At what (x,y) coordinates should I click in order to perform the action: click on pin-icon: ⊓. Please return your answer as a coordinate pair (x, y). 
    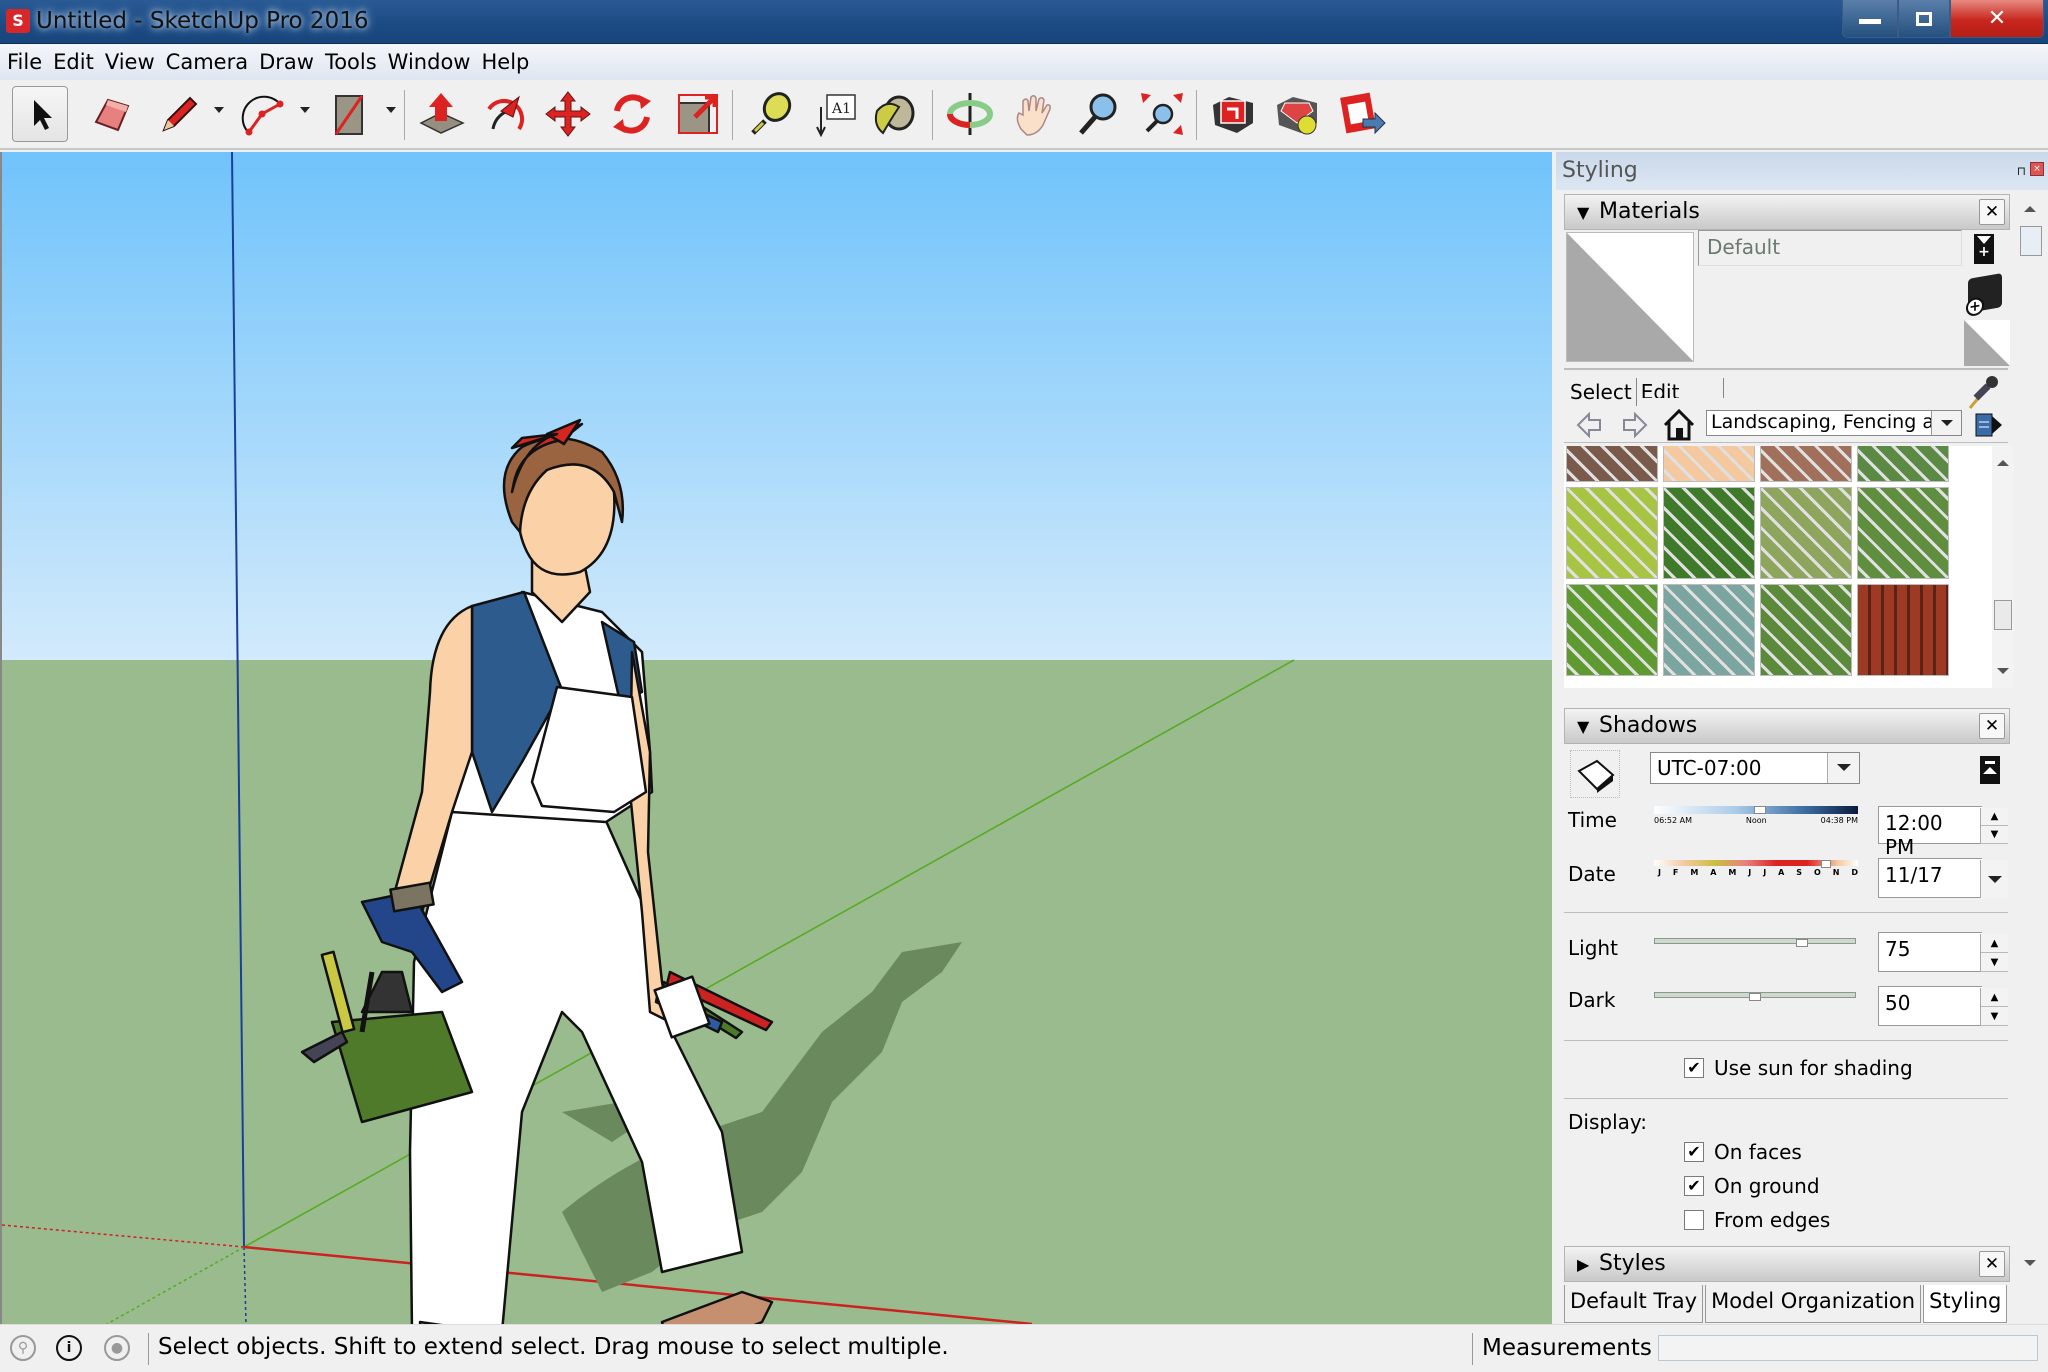
    Looking at the image, I should click on (2021, 171).